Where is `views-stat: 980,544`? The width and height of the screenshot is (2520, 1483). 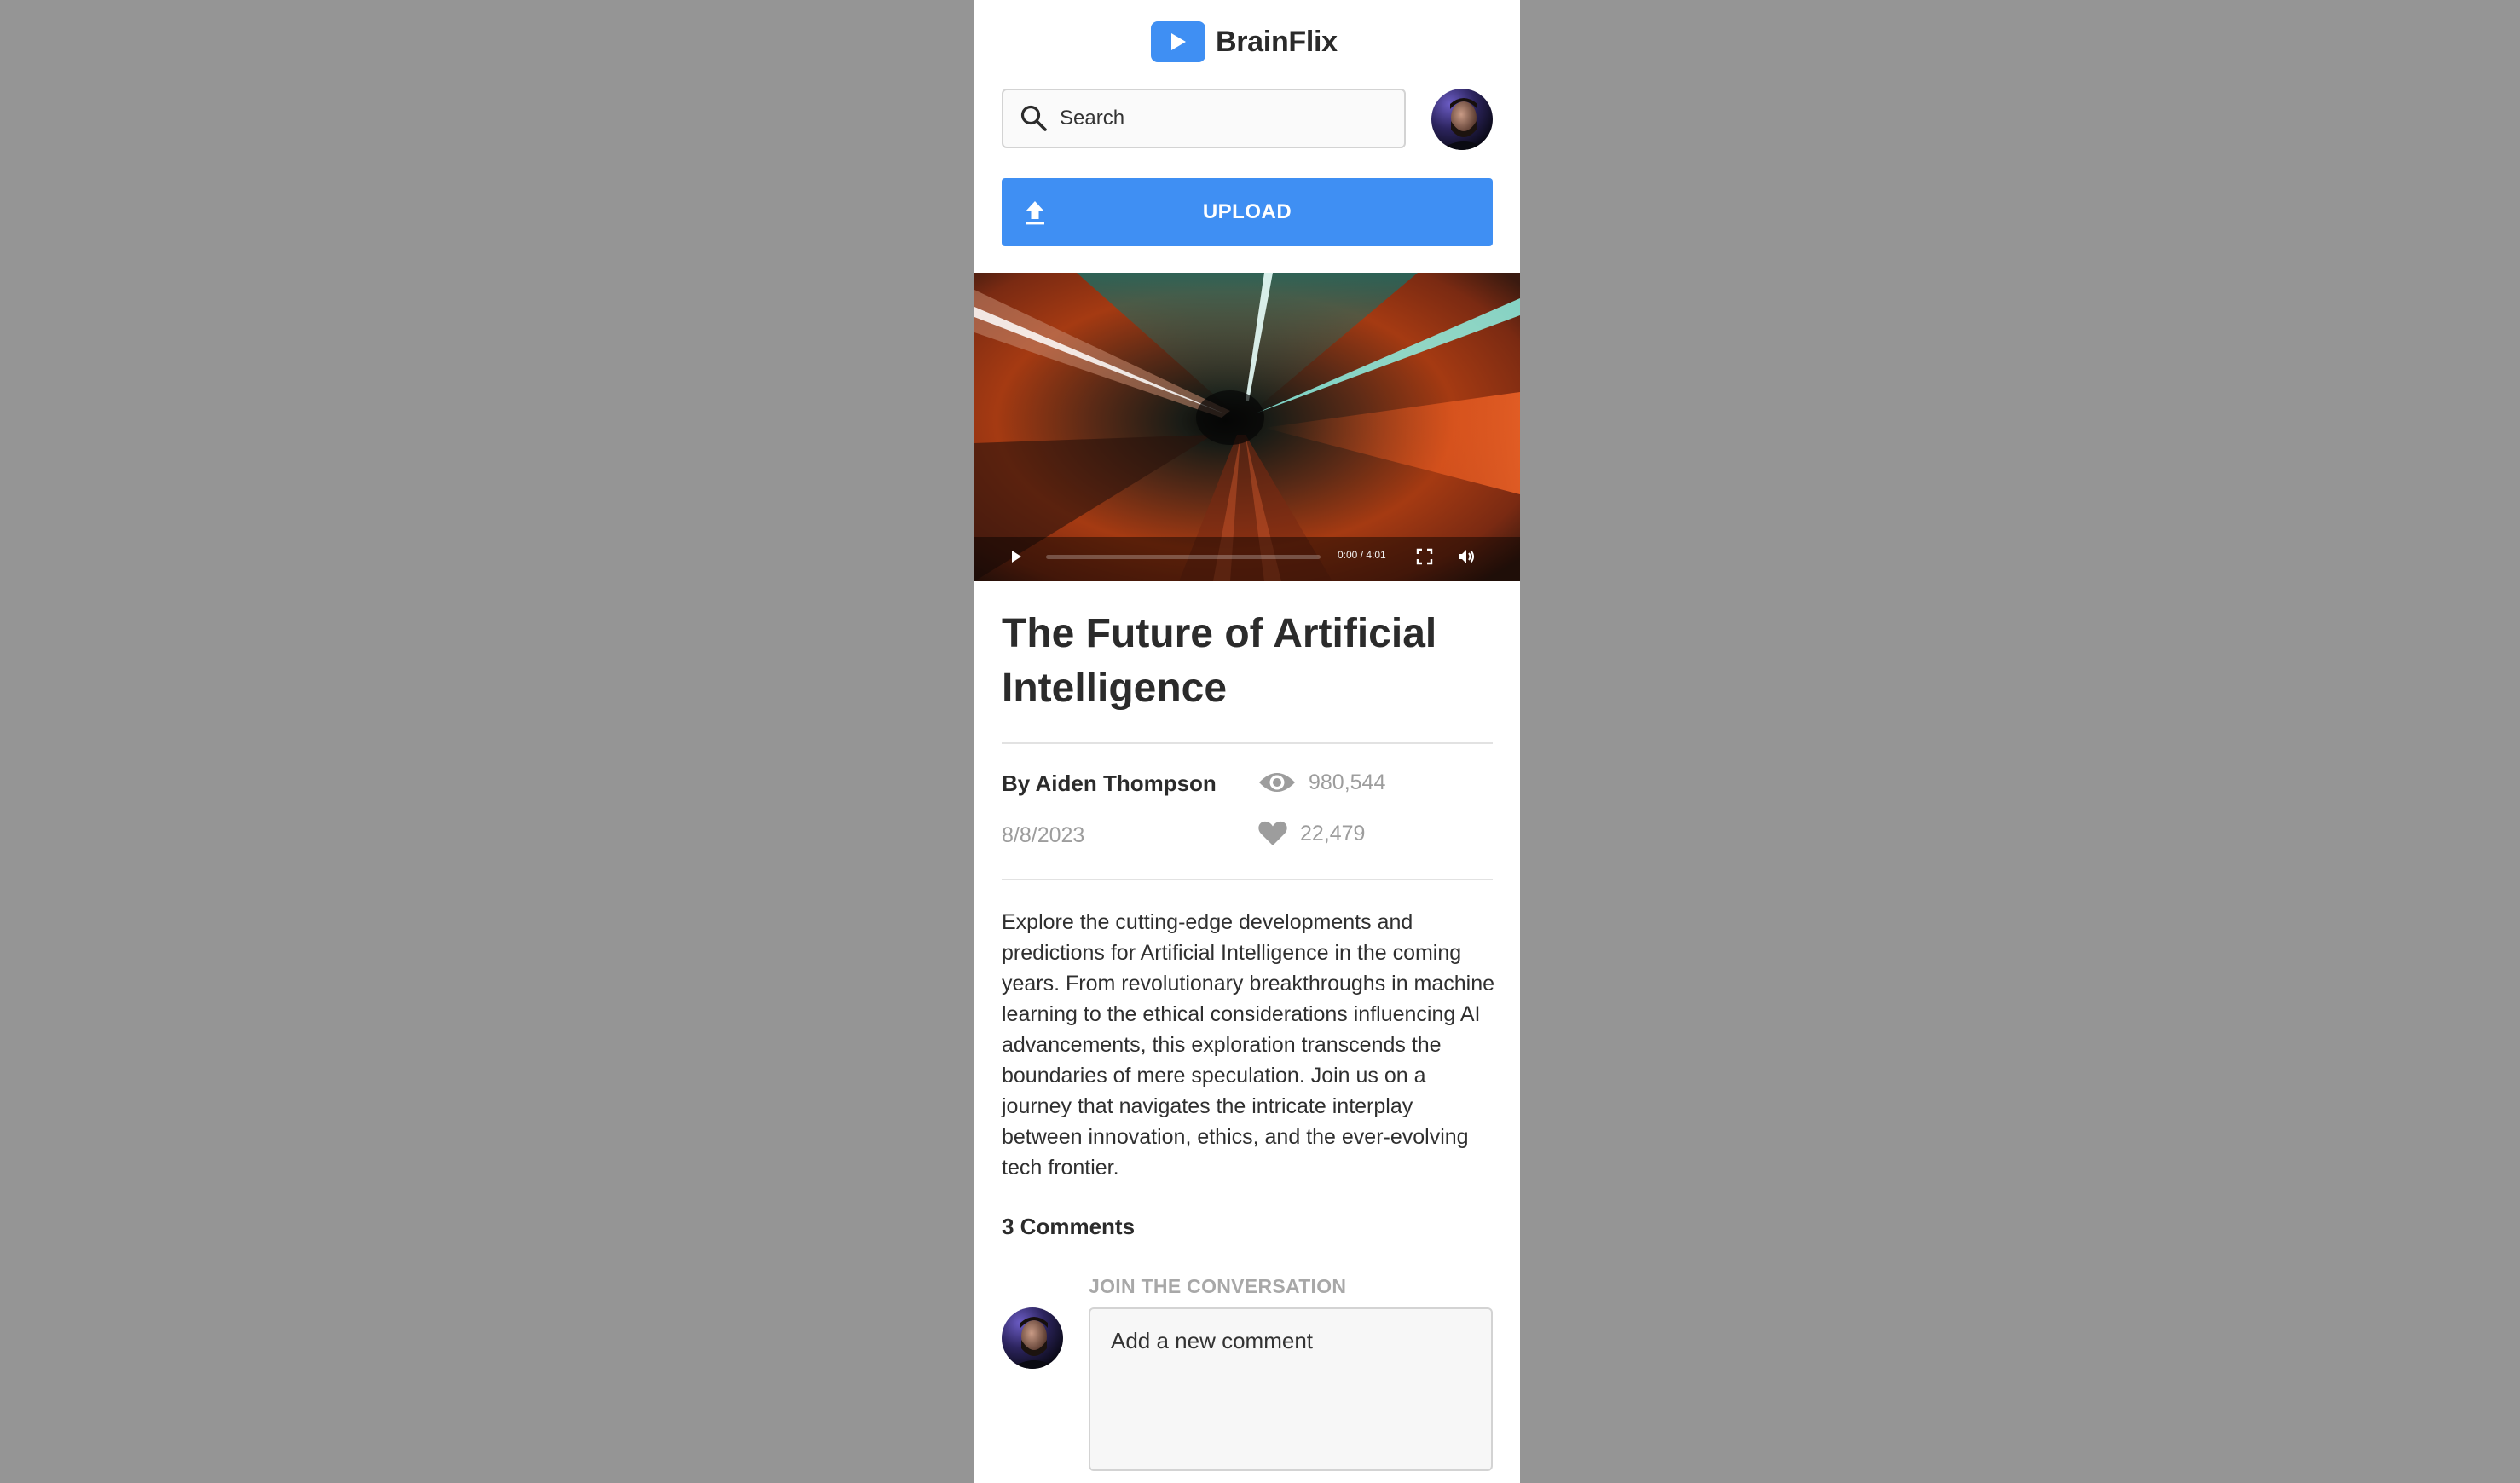 views-stat: 980,544 is located at coordinates (1321, 782).